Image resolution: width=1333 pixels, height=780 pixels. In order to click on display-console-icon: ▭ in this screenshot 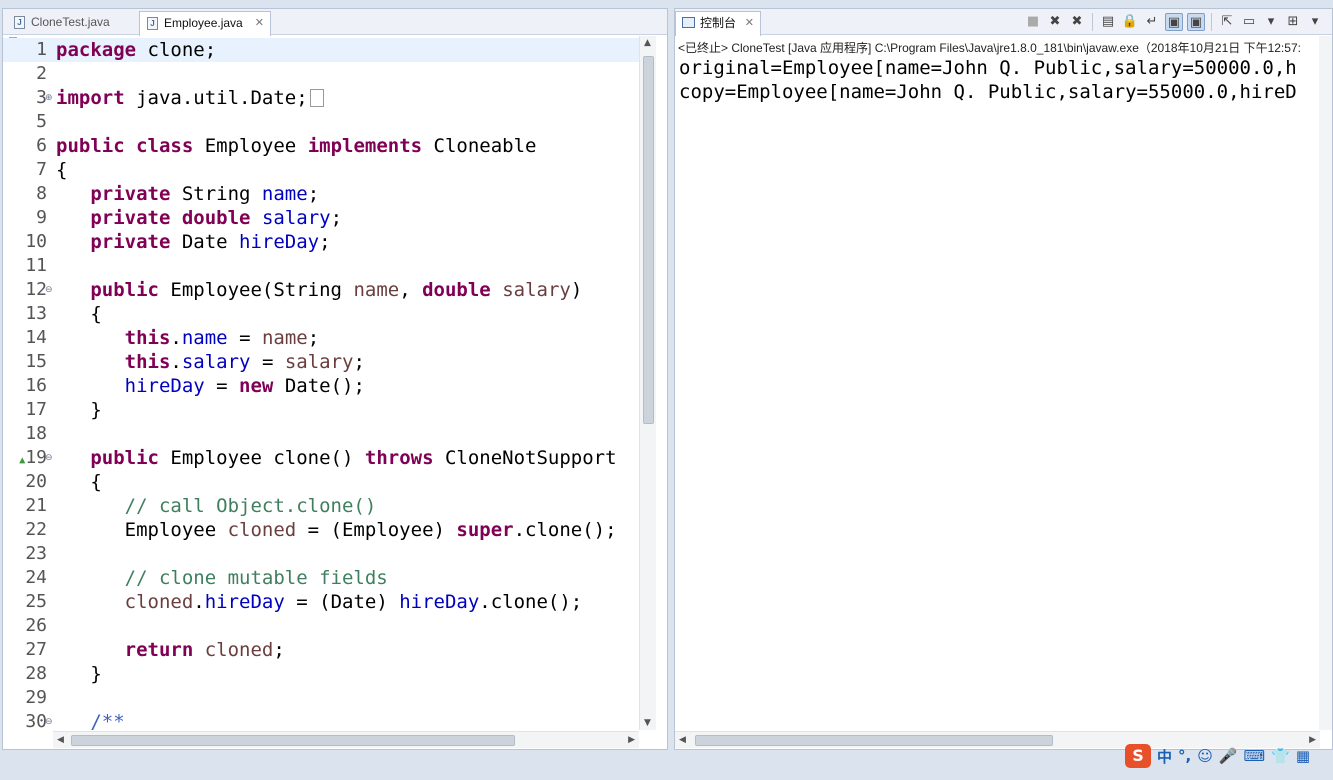, I will do `click(1249, 22)`.